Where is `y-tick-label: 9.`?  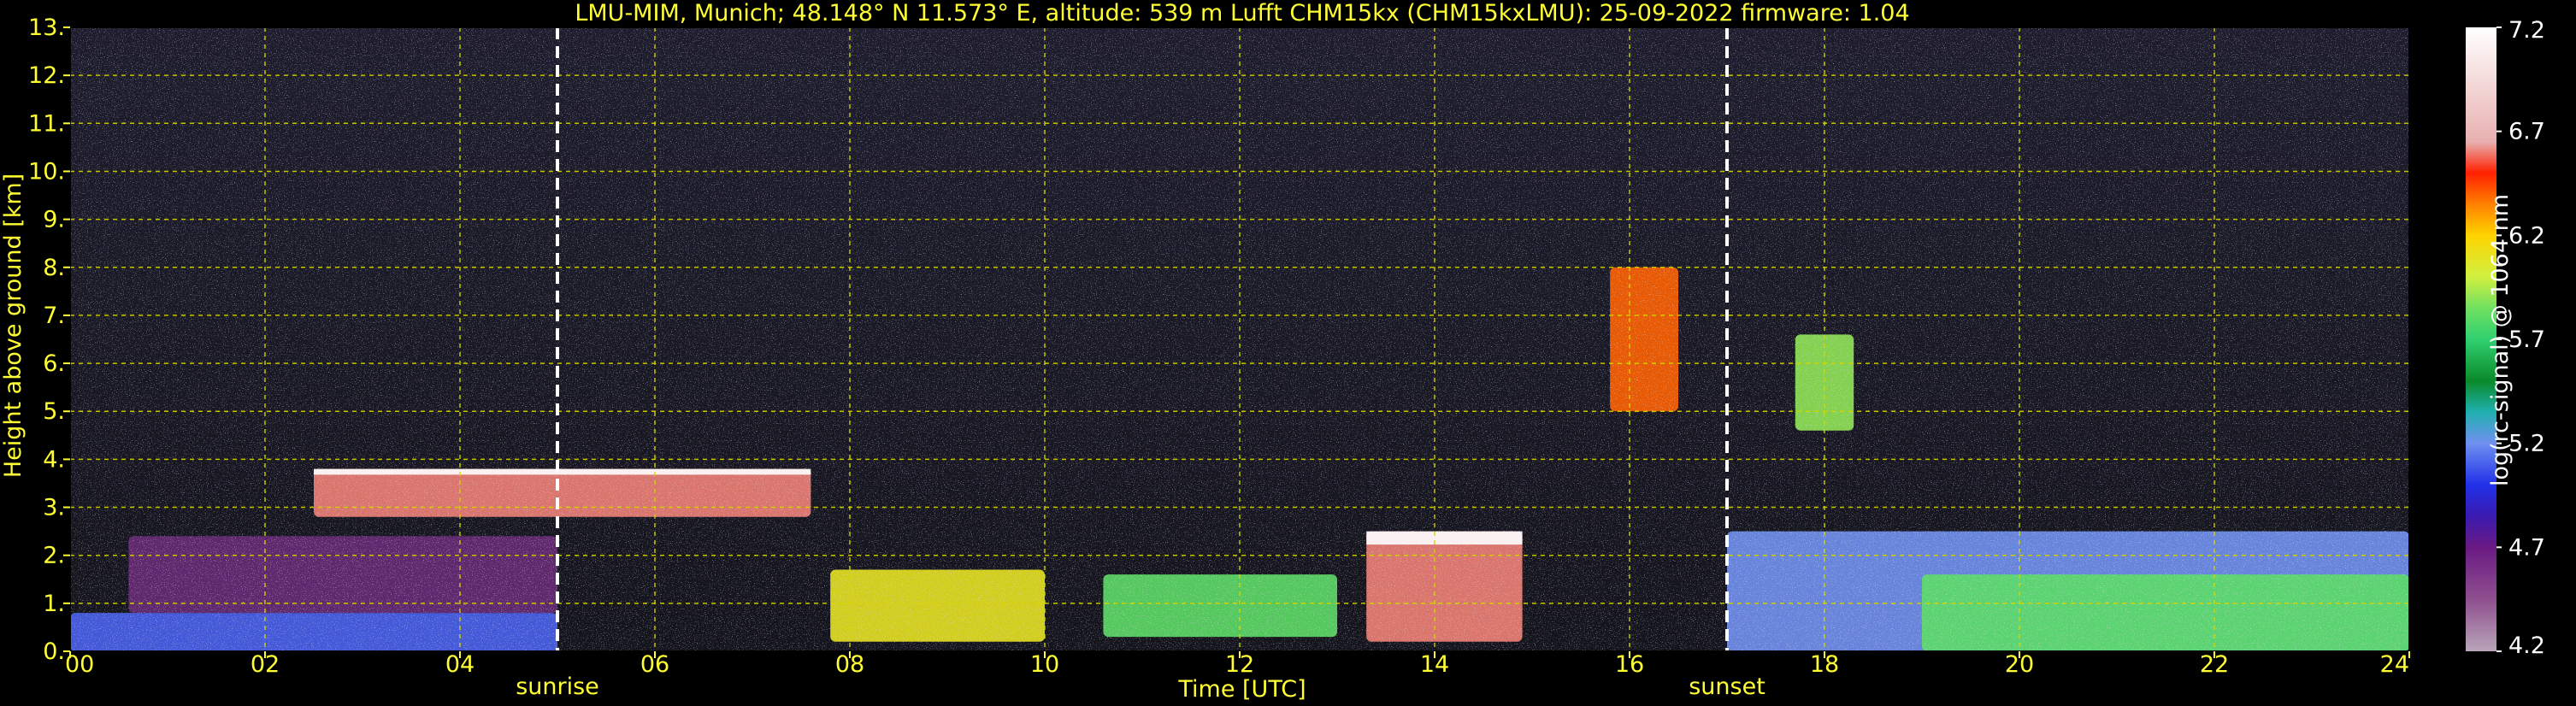
y-tick-label: 9. is located at coordinates (54, 220).